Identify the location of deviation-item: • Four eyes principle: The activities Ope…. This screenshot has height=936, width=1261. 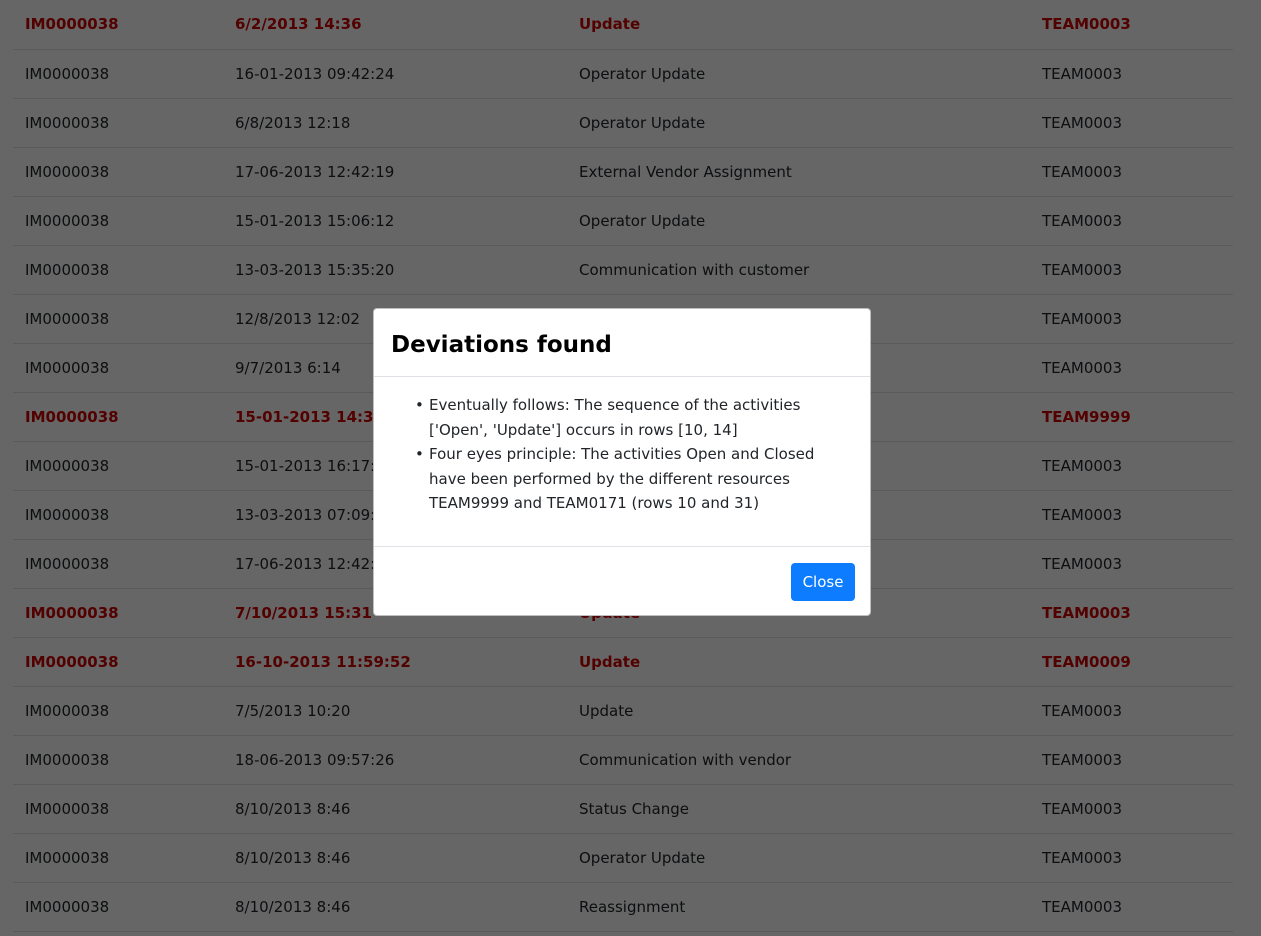
(634, 479).